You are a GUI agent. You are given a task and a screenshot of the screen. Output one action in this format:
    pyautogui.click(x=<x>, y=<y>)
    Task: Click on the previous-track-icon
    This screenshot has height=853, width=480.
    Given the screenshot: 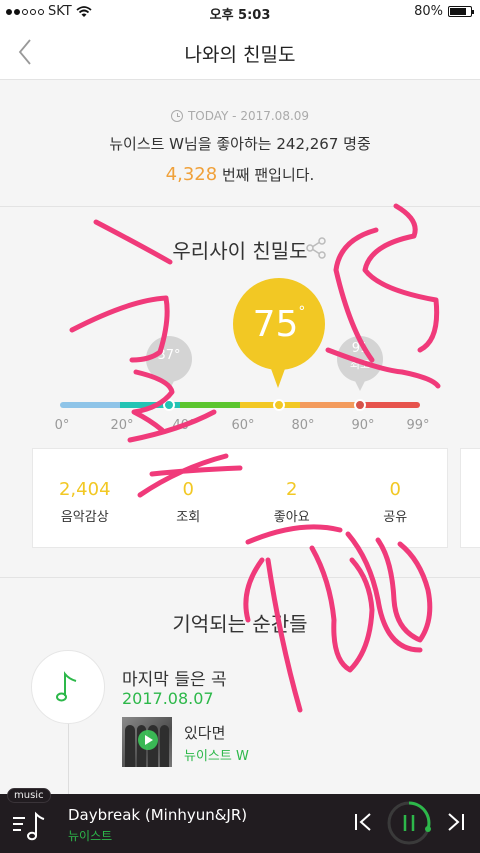 What is the action you would take?
    pyautogui.click(x=363, y=822)
    